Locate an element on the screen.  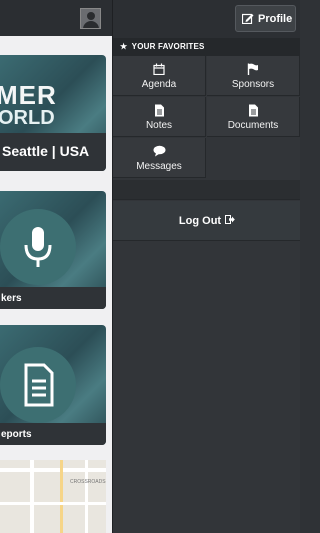
favorites-header: ★ YOUR FAVORITES is located at coordinates (206, 47).